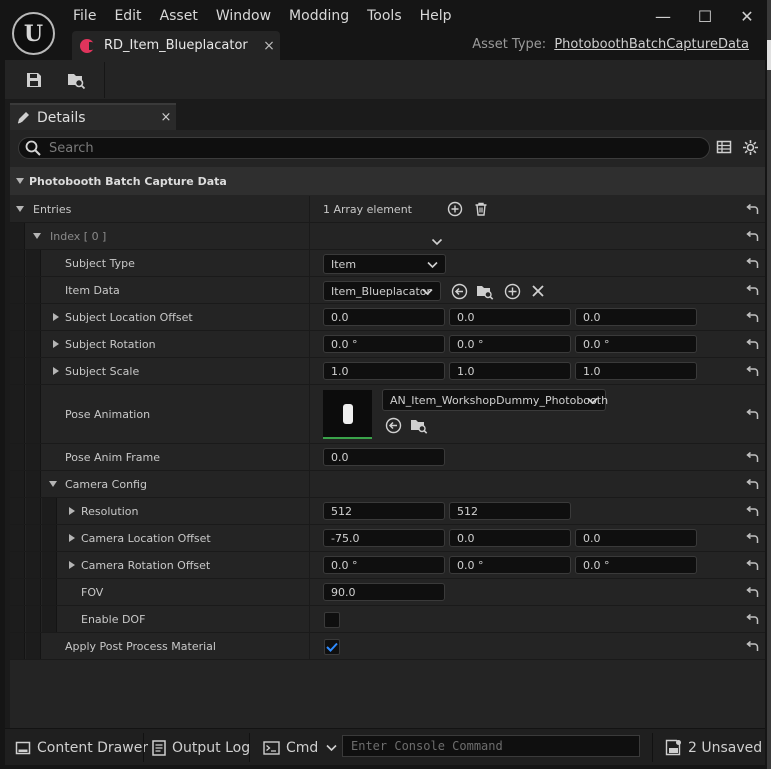 The width and height of the screenshot is (771, 769). Describe the element at coordinates (201, 747) in the screenshot. I see `output-log-button: Output Log` at that location.